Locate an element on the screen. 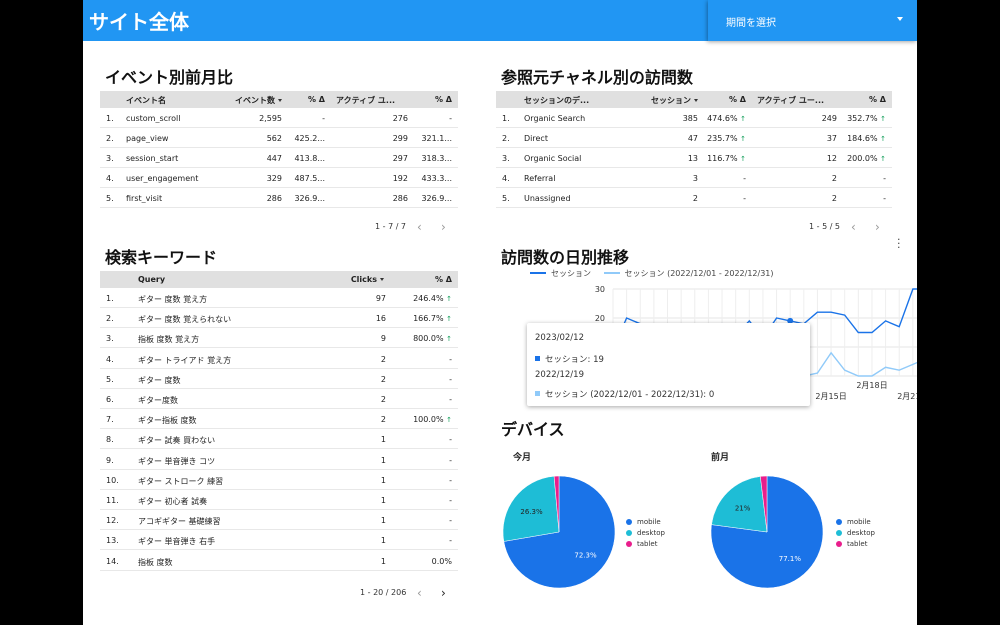  y-tick-label: 20 is located at coordinates (600, 318).